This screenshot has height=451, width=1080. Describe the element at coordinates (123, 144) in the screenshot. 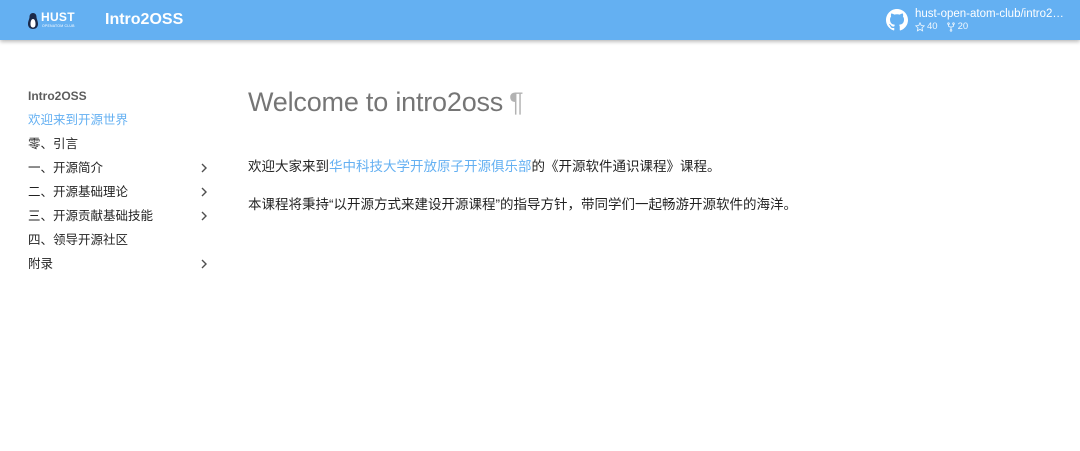

I see `sidebar-item-intro: 零、引言` at that location.